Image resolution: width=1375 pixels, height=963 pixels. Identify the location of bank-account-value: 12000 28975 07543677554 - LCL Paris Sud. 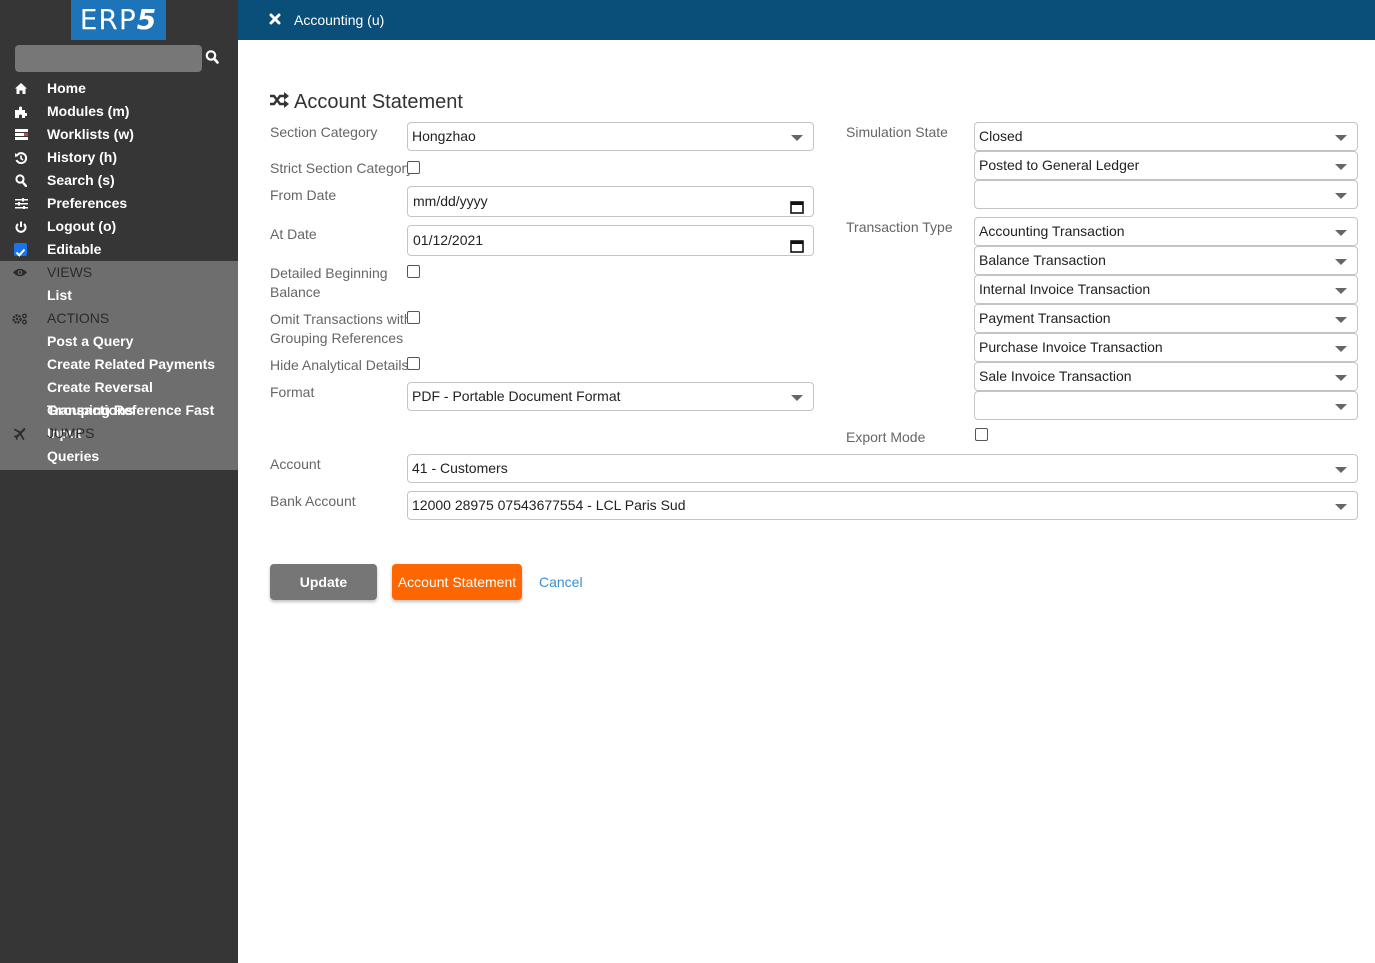
(549, 505).